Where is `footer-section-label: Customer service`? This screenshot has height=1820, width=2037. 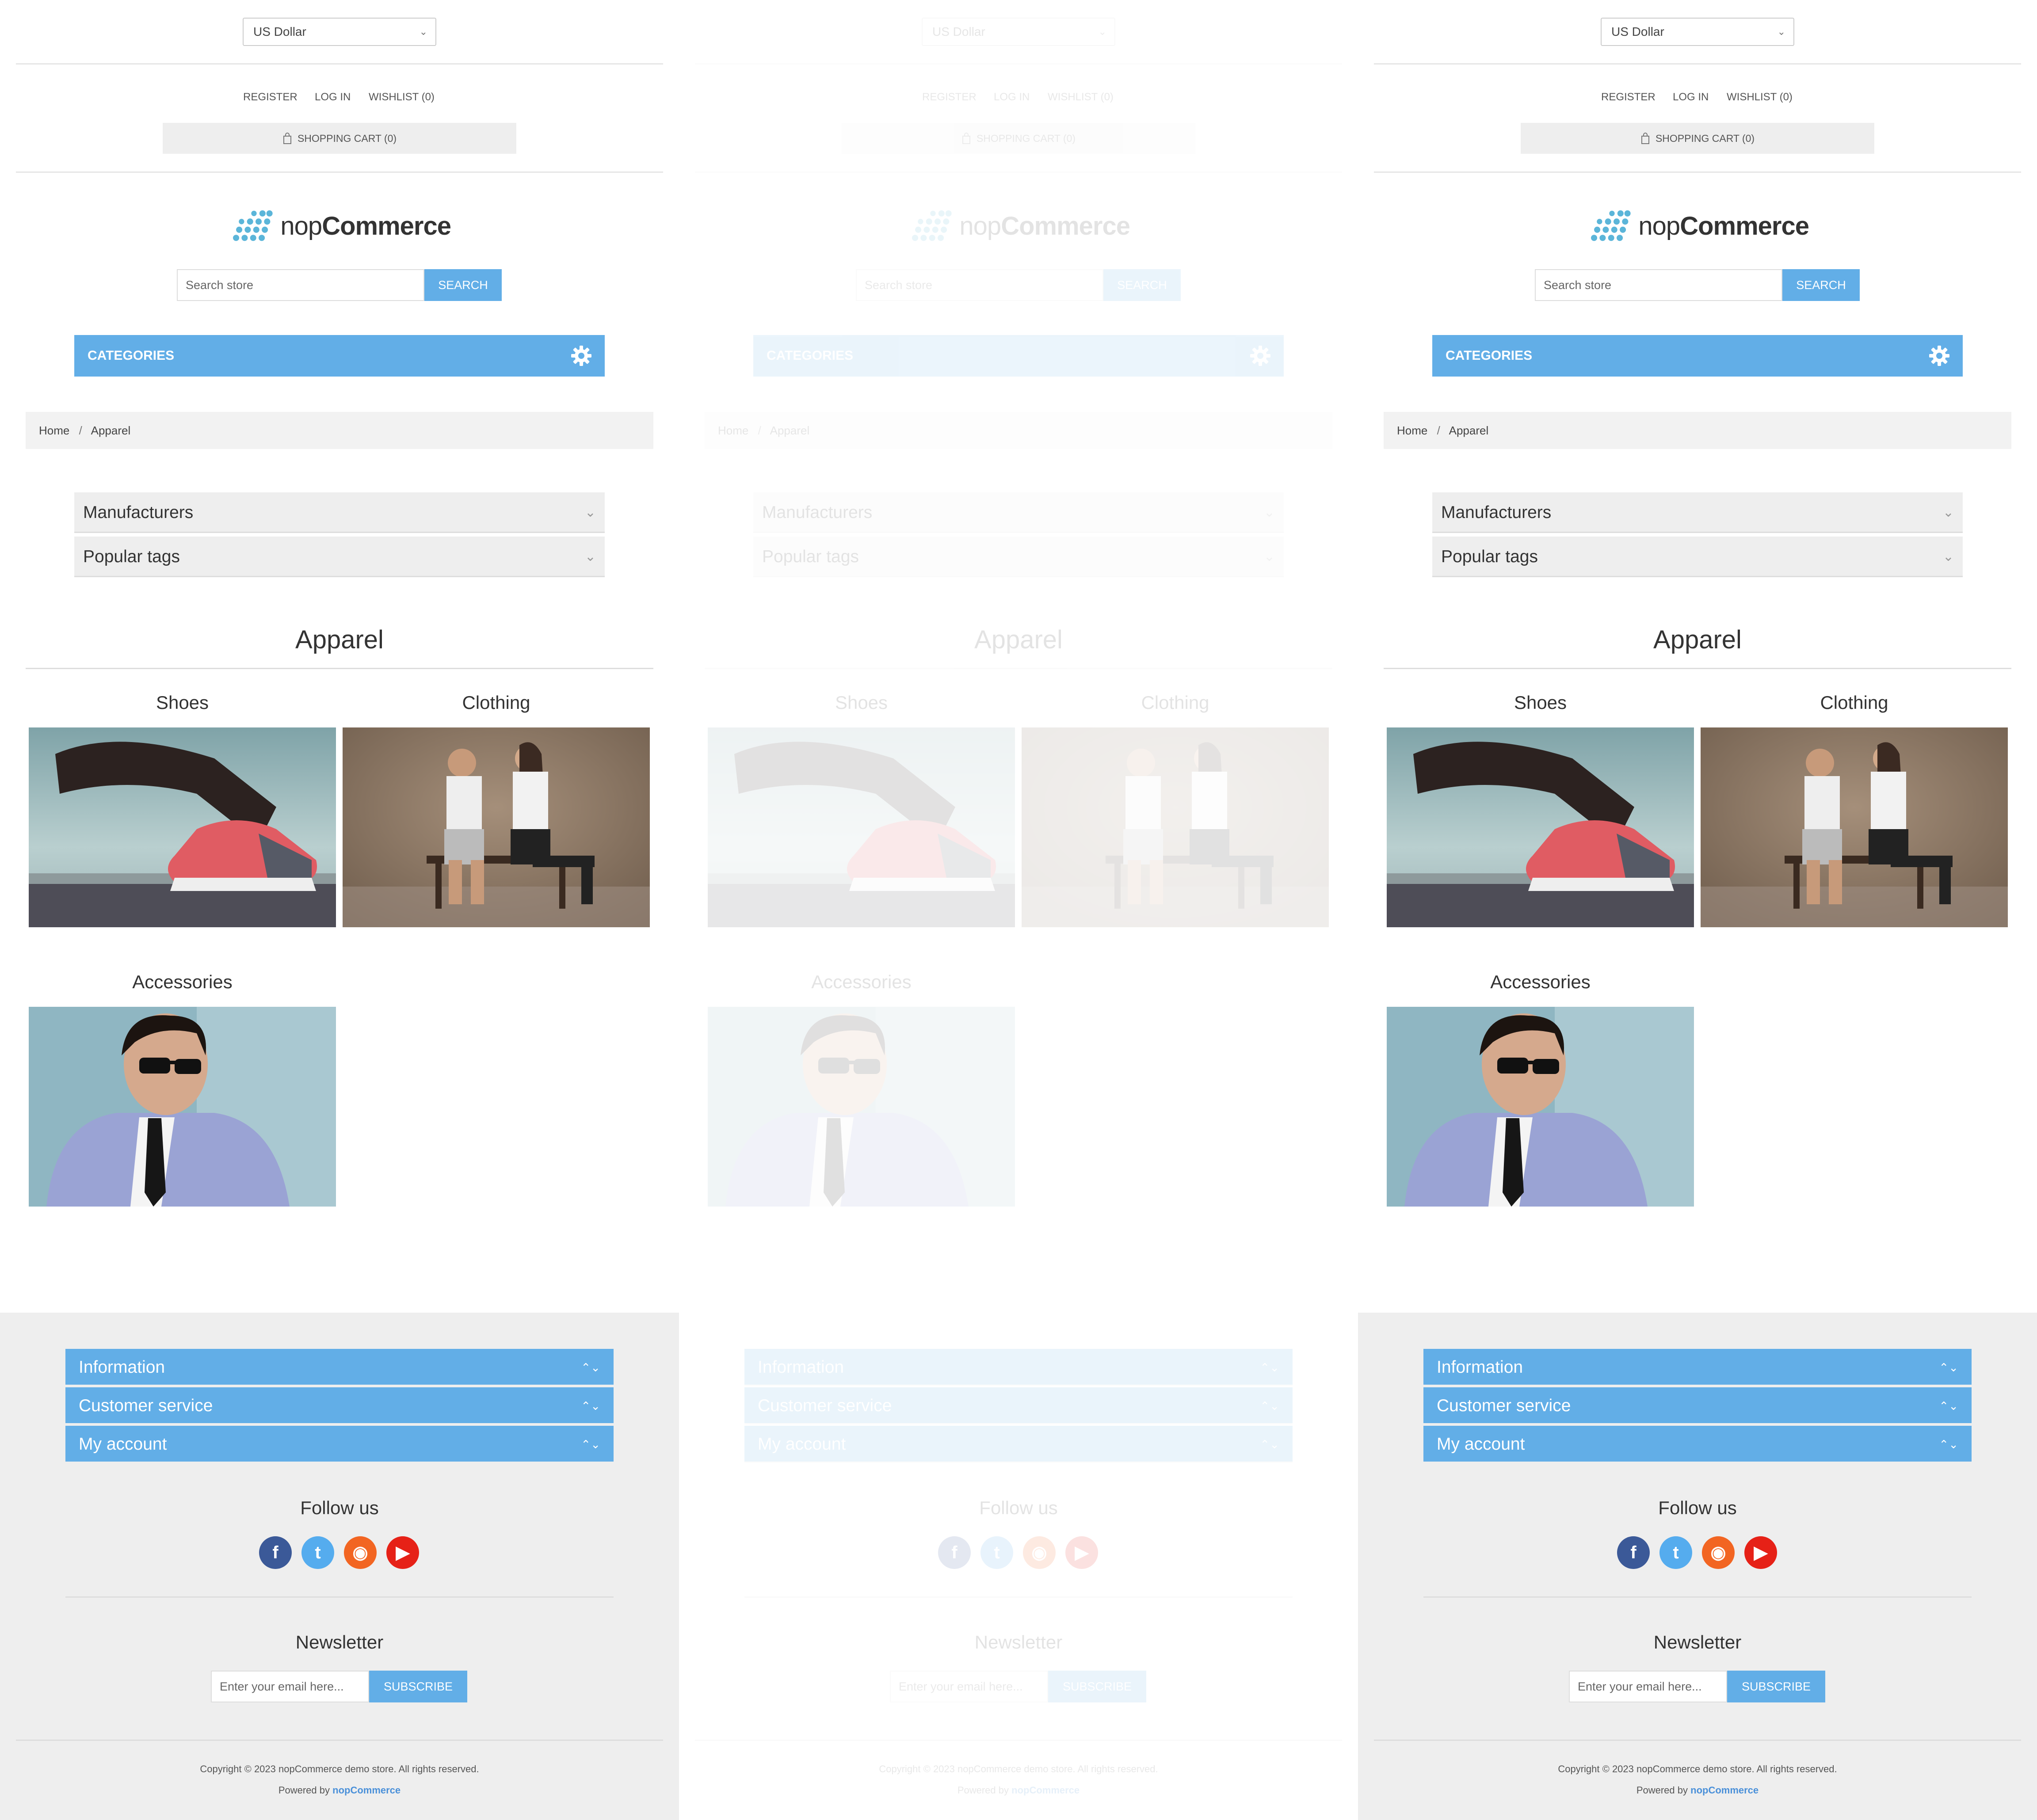 footer-section-label: Customer service is located at coordinates (146, 1405).